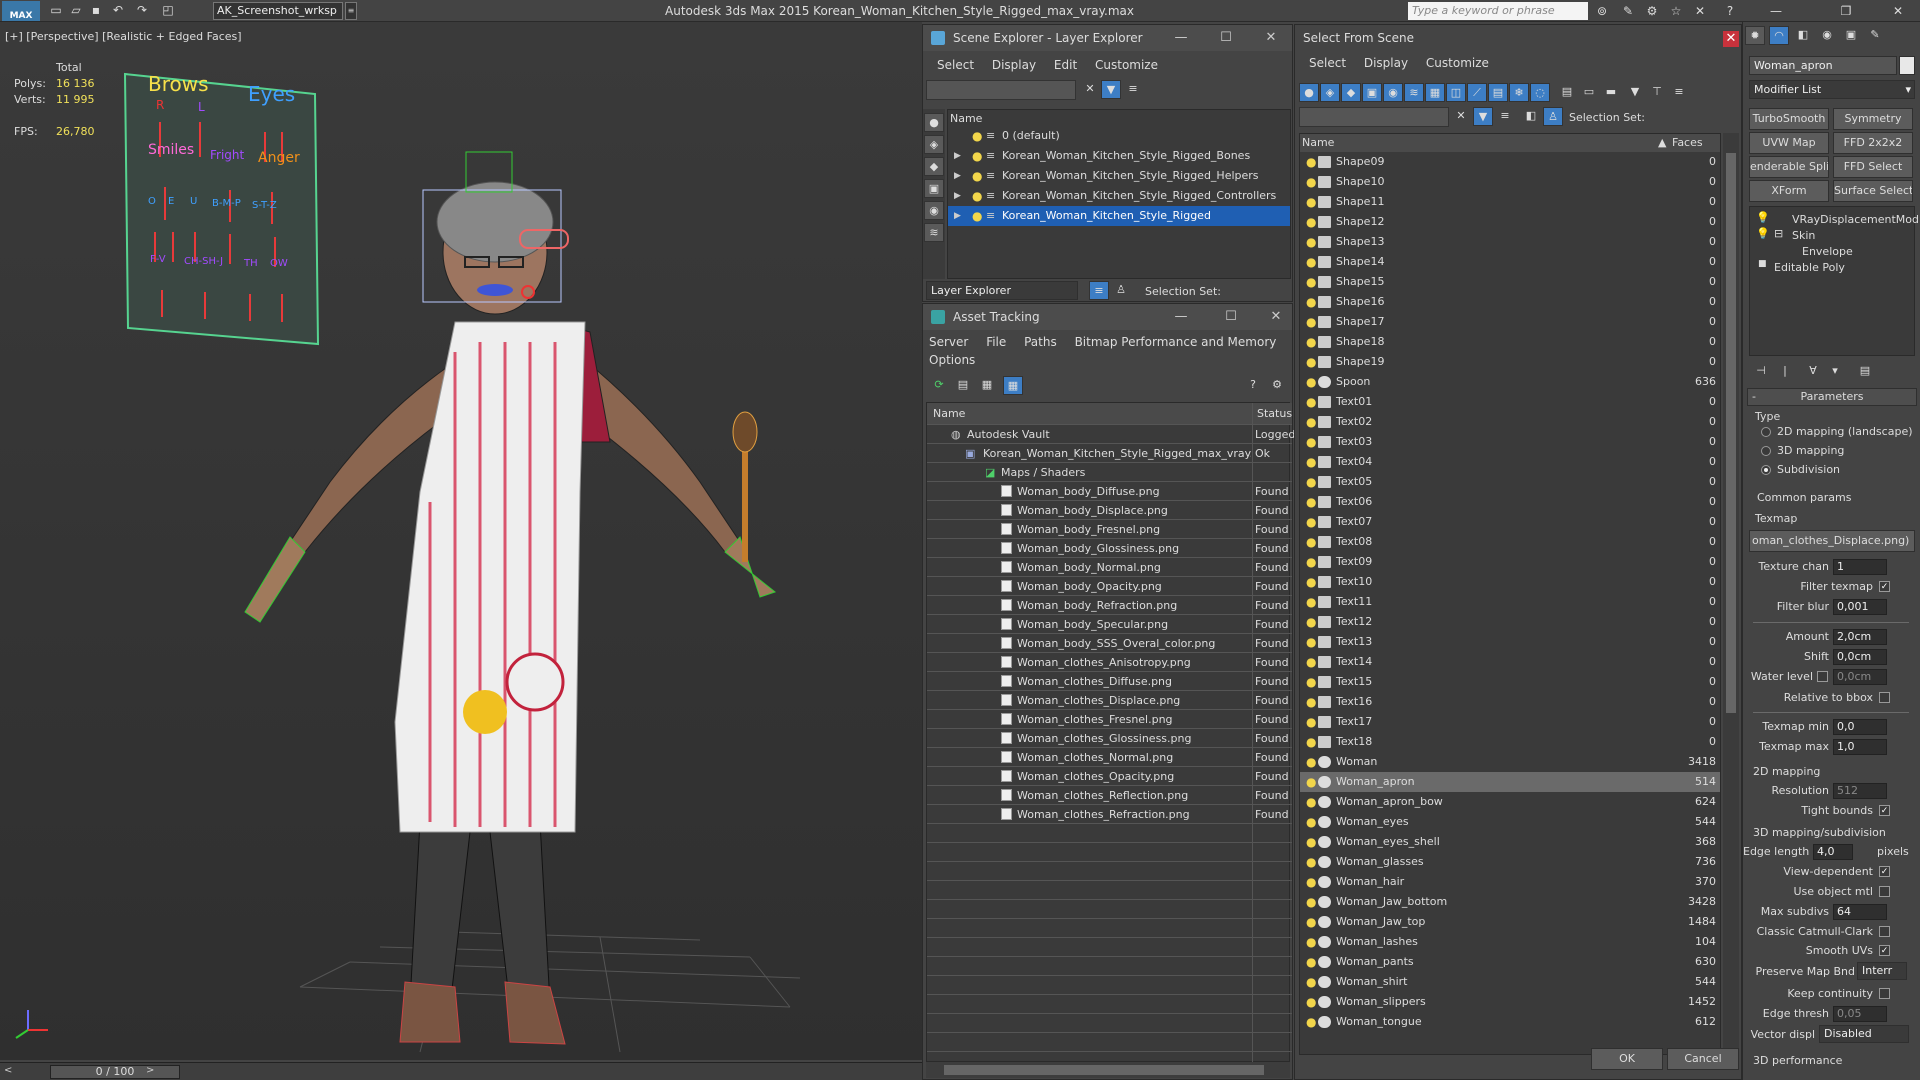  What do you see at coordinates (1518, 38) in the screenshot?
I see `select-from-scene-title: Select From Scene` at bounding box center [1518, 38].